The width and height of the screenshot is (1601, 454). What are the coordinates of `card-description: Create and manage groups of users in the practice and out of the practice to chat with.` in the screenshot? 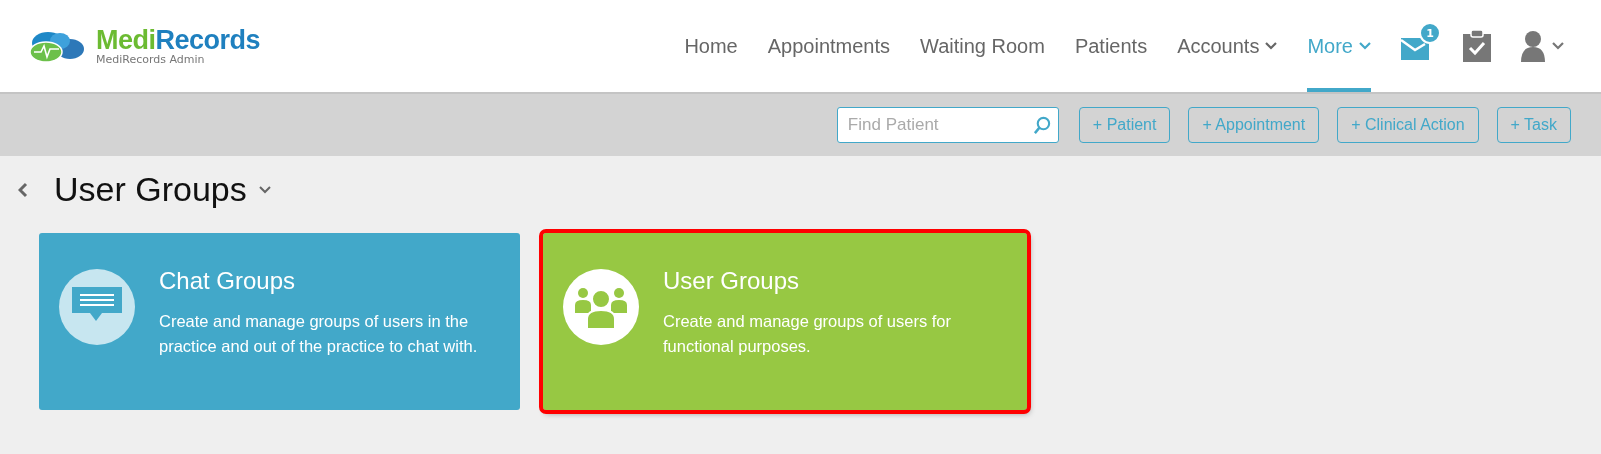 It's located at (319, 334).